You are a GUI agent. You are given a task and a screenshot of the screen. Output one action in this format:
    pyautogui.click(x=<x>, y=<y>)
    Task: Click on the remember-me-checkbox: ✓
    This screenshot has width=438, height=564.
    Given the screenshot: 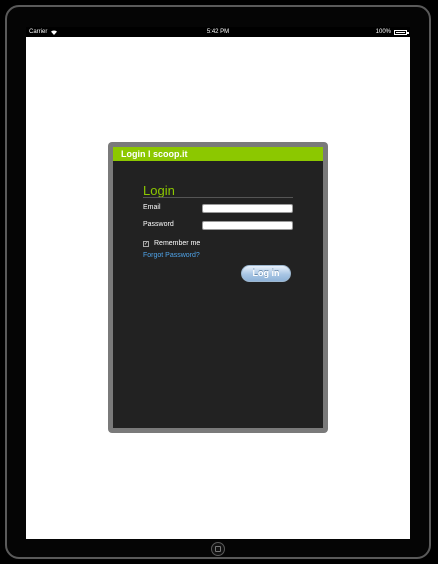 What is the action you would take?
    pyautogui.click(x=146, y=243)
    